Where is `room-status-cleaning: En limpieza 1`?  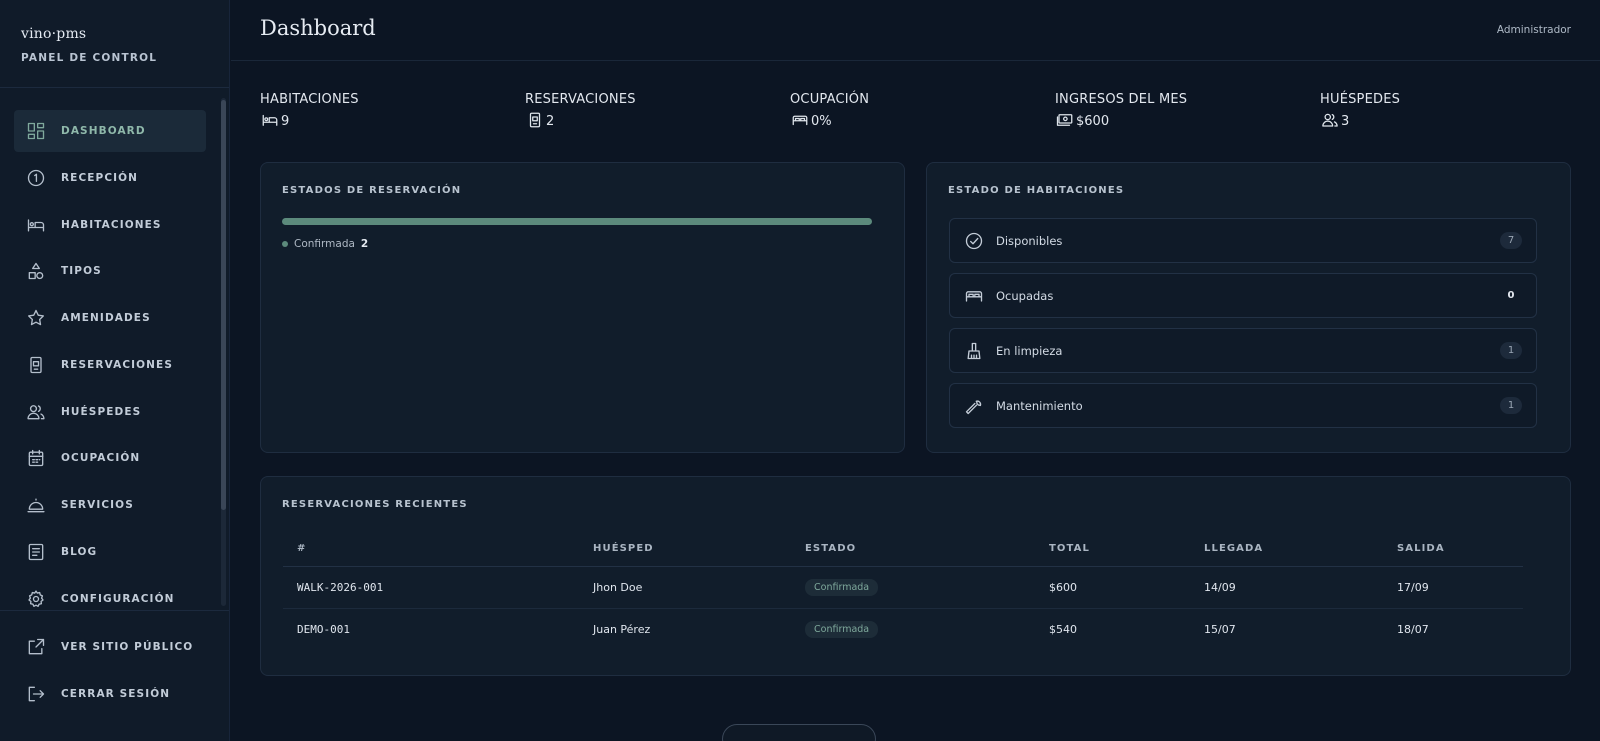 room-status-cleaning: En limpieza 1 is located at coordinates (1243, 350).